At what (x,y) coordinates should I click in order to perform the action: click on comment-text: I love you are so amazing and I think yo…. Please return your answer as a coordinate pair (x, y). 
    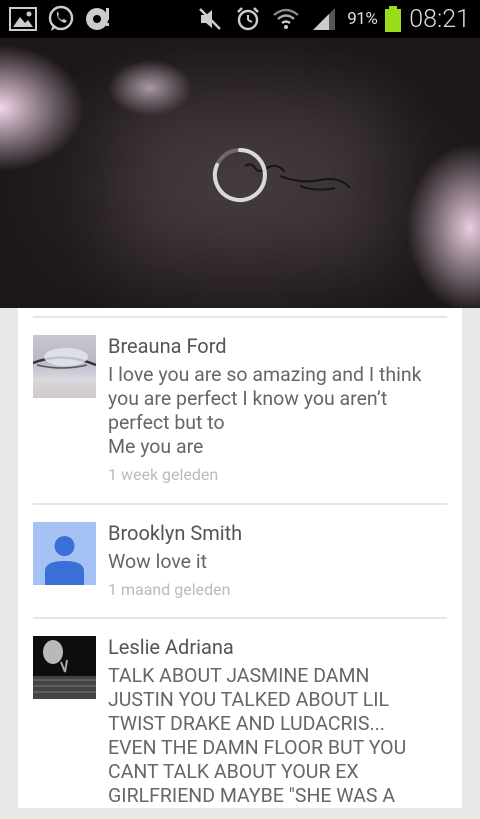
    Looking at the image, I should click on (265, 410).